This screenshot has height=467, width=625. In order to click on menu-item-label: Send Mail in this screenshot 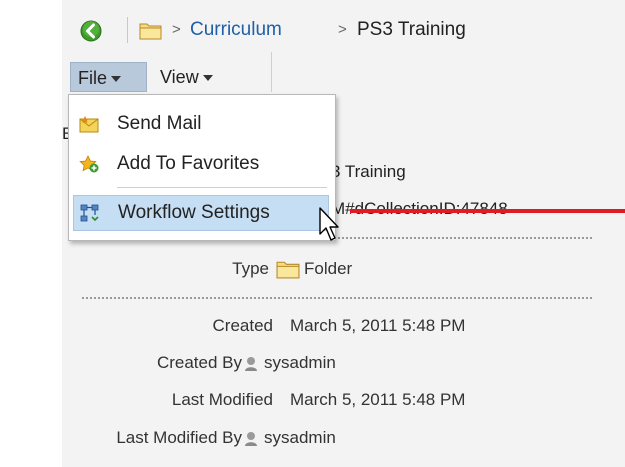, I will do `click(159, 123)`.